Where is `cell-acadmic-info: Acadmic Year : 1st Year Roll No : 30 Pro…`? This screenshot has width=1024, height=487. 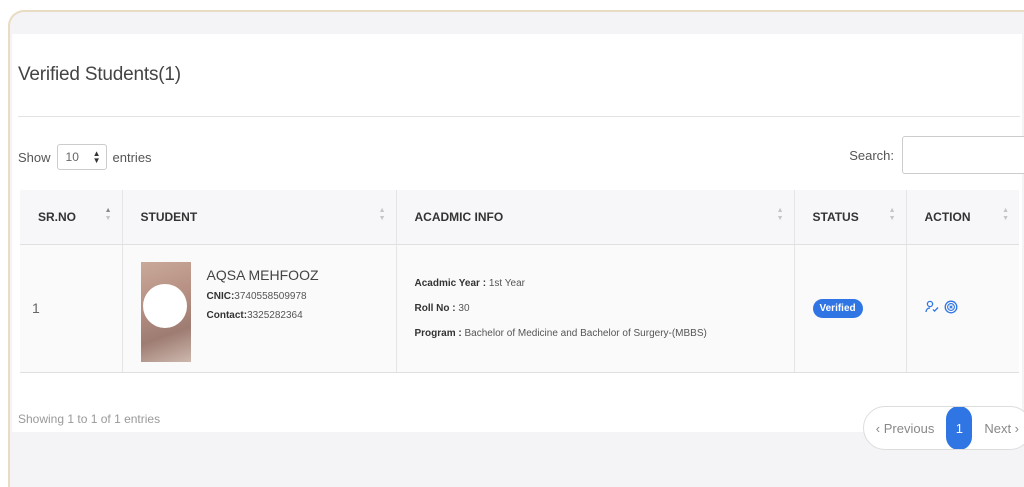
cell-acadmic-info: Acadmic Year : 1st Year Roll No : 30 Pro… is located at coordinates (595, 308).